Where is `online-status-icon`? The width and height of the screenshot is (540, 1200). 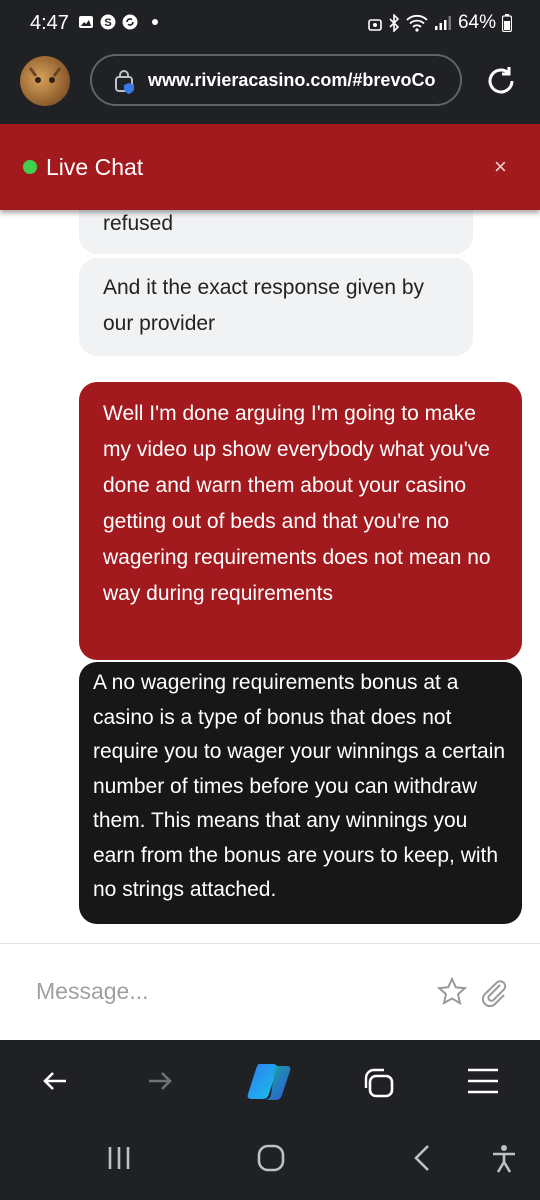 online-status-icon is located at coordinates (30, 167).